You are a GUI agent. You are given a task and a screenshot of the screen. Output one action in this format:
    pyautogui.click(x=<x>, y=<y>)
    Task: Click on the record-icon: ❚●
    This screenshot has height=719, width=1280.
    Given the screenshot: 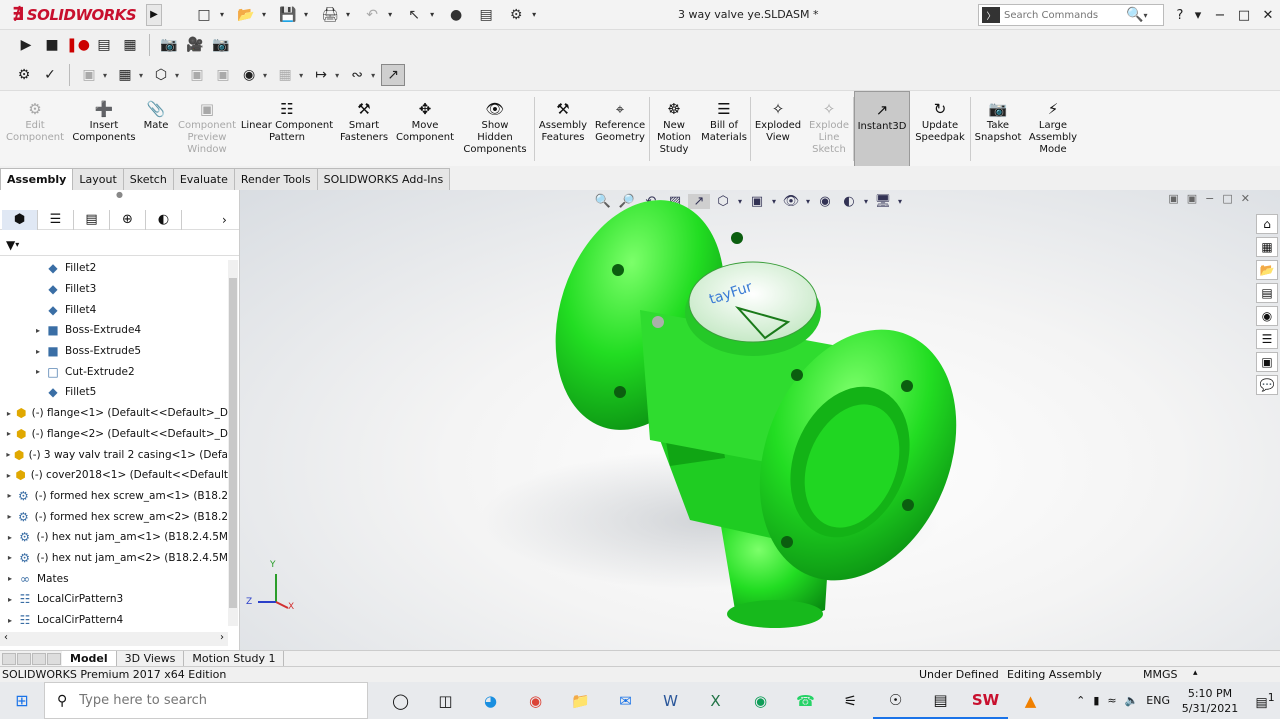 What is the action you would take?
    pyautogui.click(x=78, y=45)
    